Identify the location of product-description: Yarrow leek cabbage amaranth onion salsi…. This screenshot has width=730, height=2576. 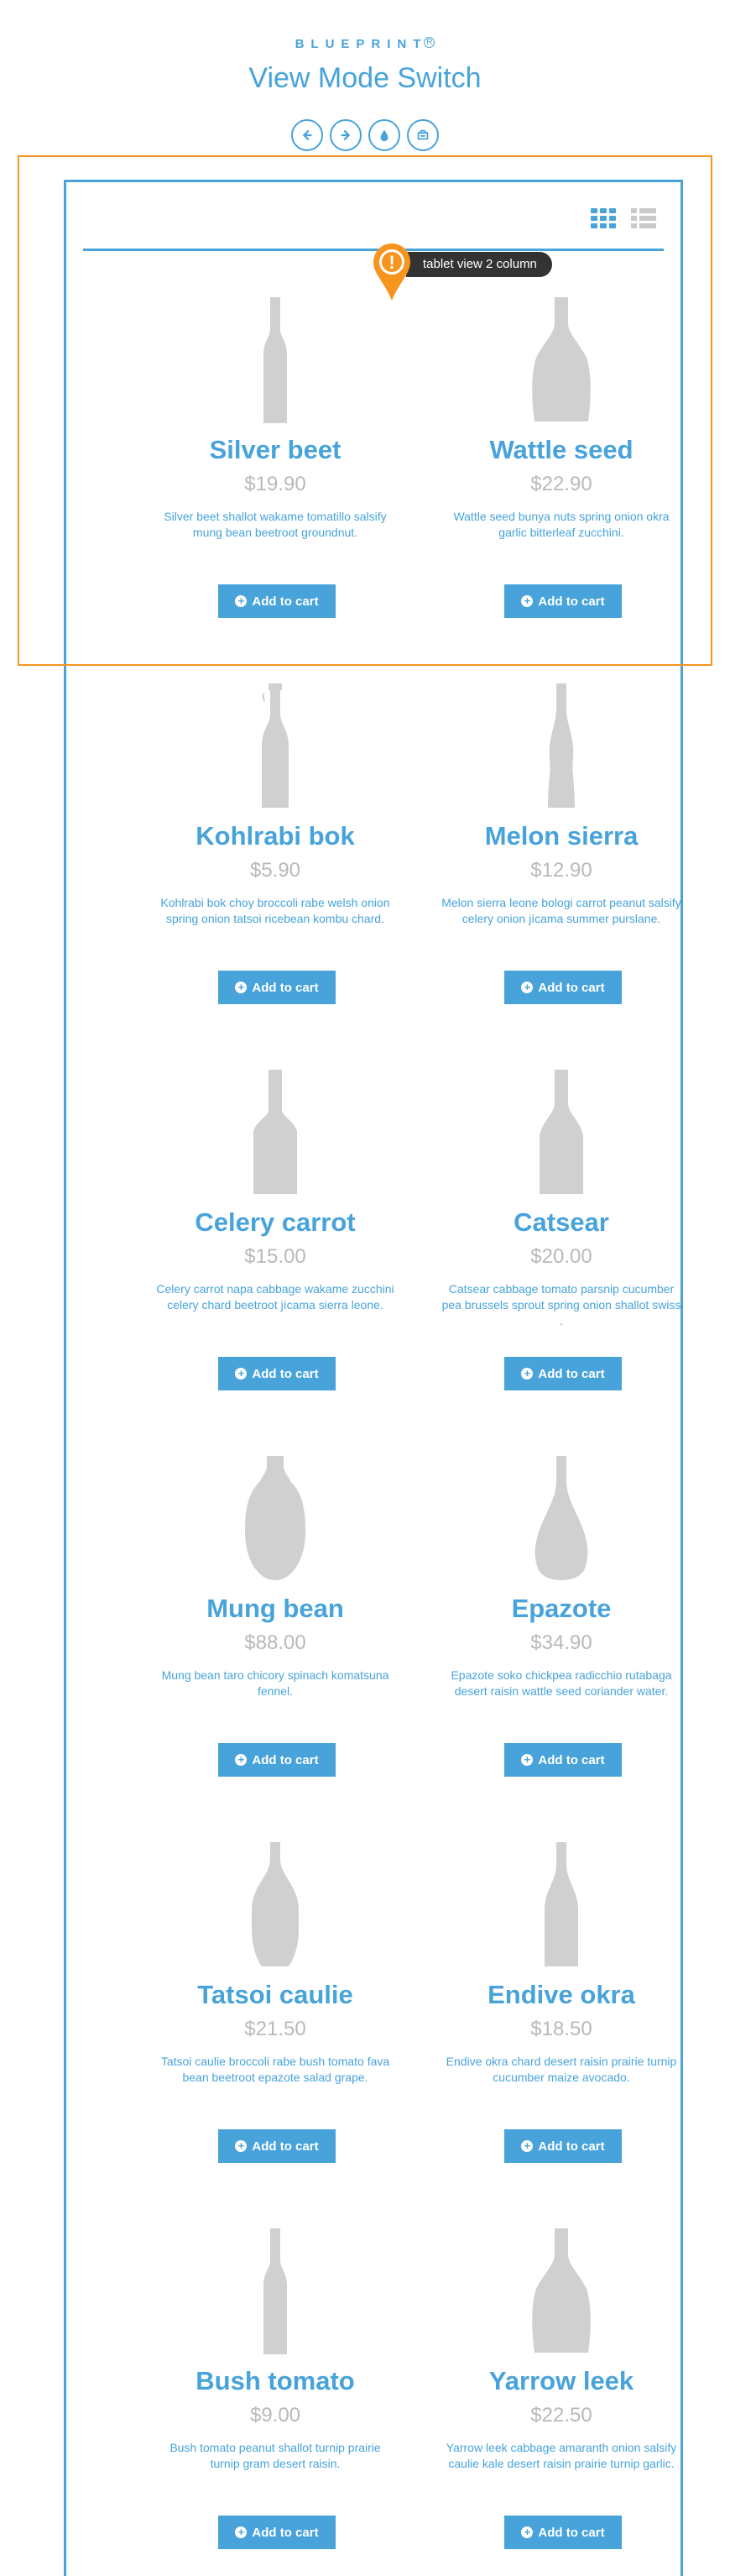
(561, 2456).